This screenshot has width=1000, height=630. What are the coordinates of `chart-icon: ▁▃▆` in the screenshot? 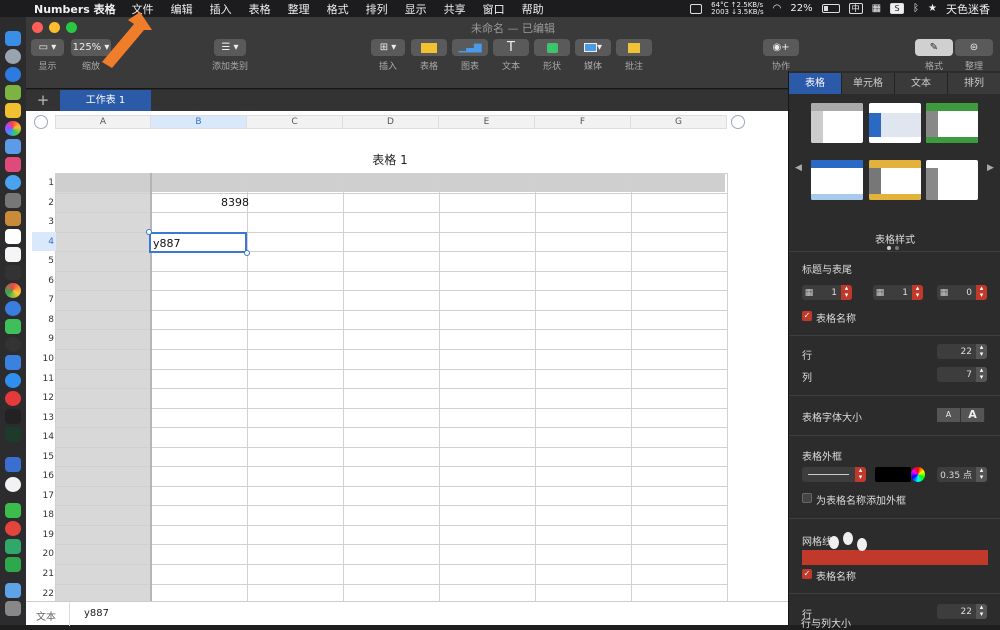 It's located at (470, 47).